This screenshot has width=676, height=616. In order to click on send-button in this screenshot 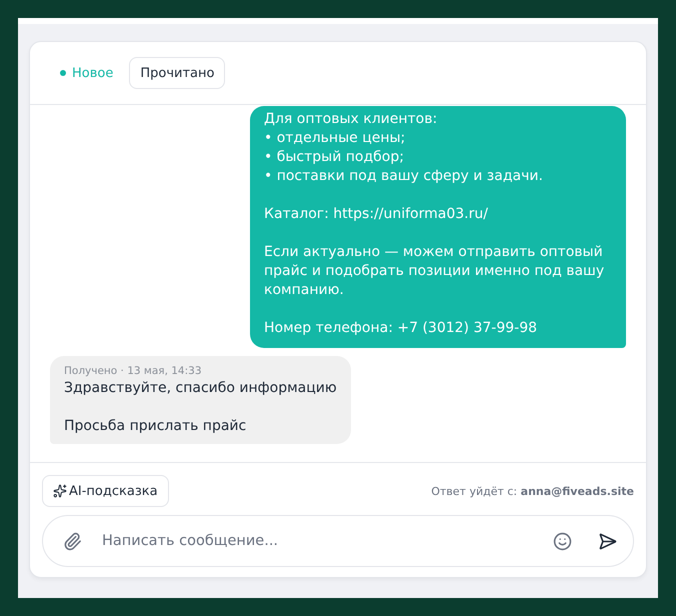, I will do `click(607, 541)`.